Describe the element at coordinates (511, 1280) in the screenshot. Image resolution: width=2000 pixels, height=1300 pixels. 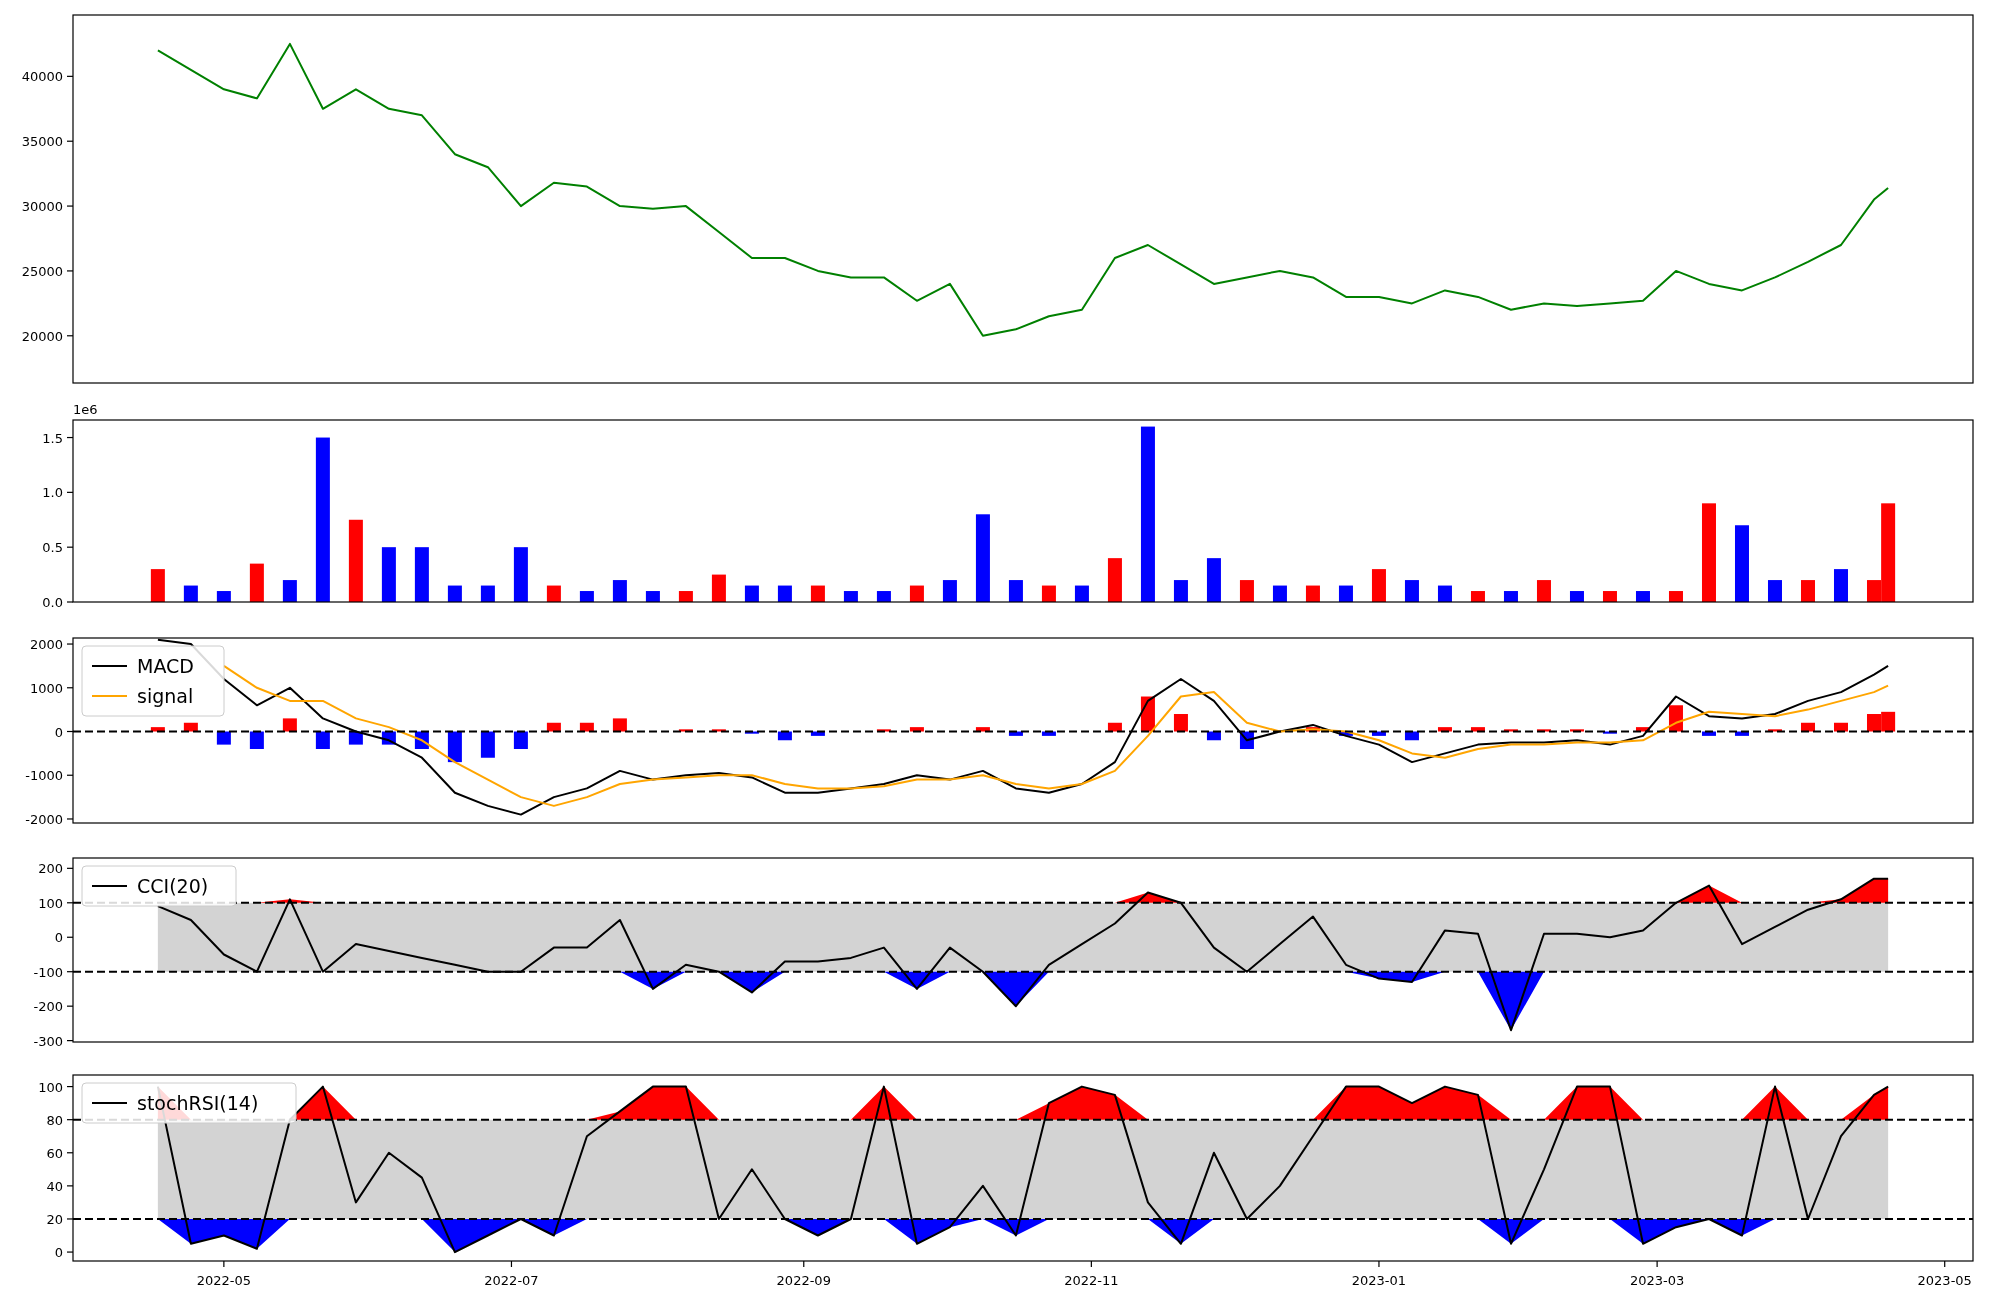
I see `tick-label: 2022-07` at that location.